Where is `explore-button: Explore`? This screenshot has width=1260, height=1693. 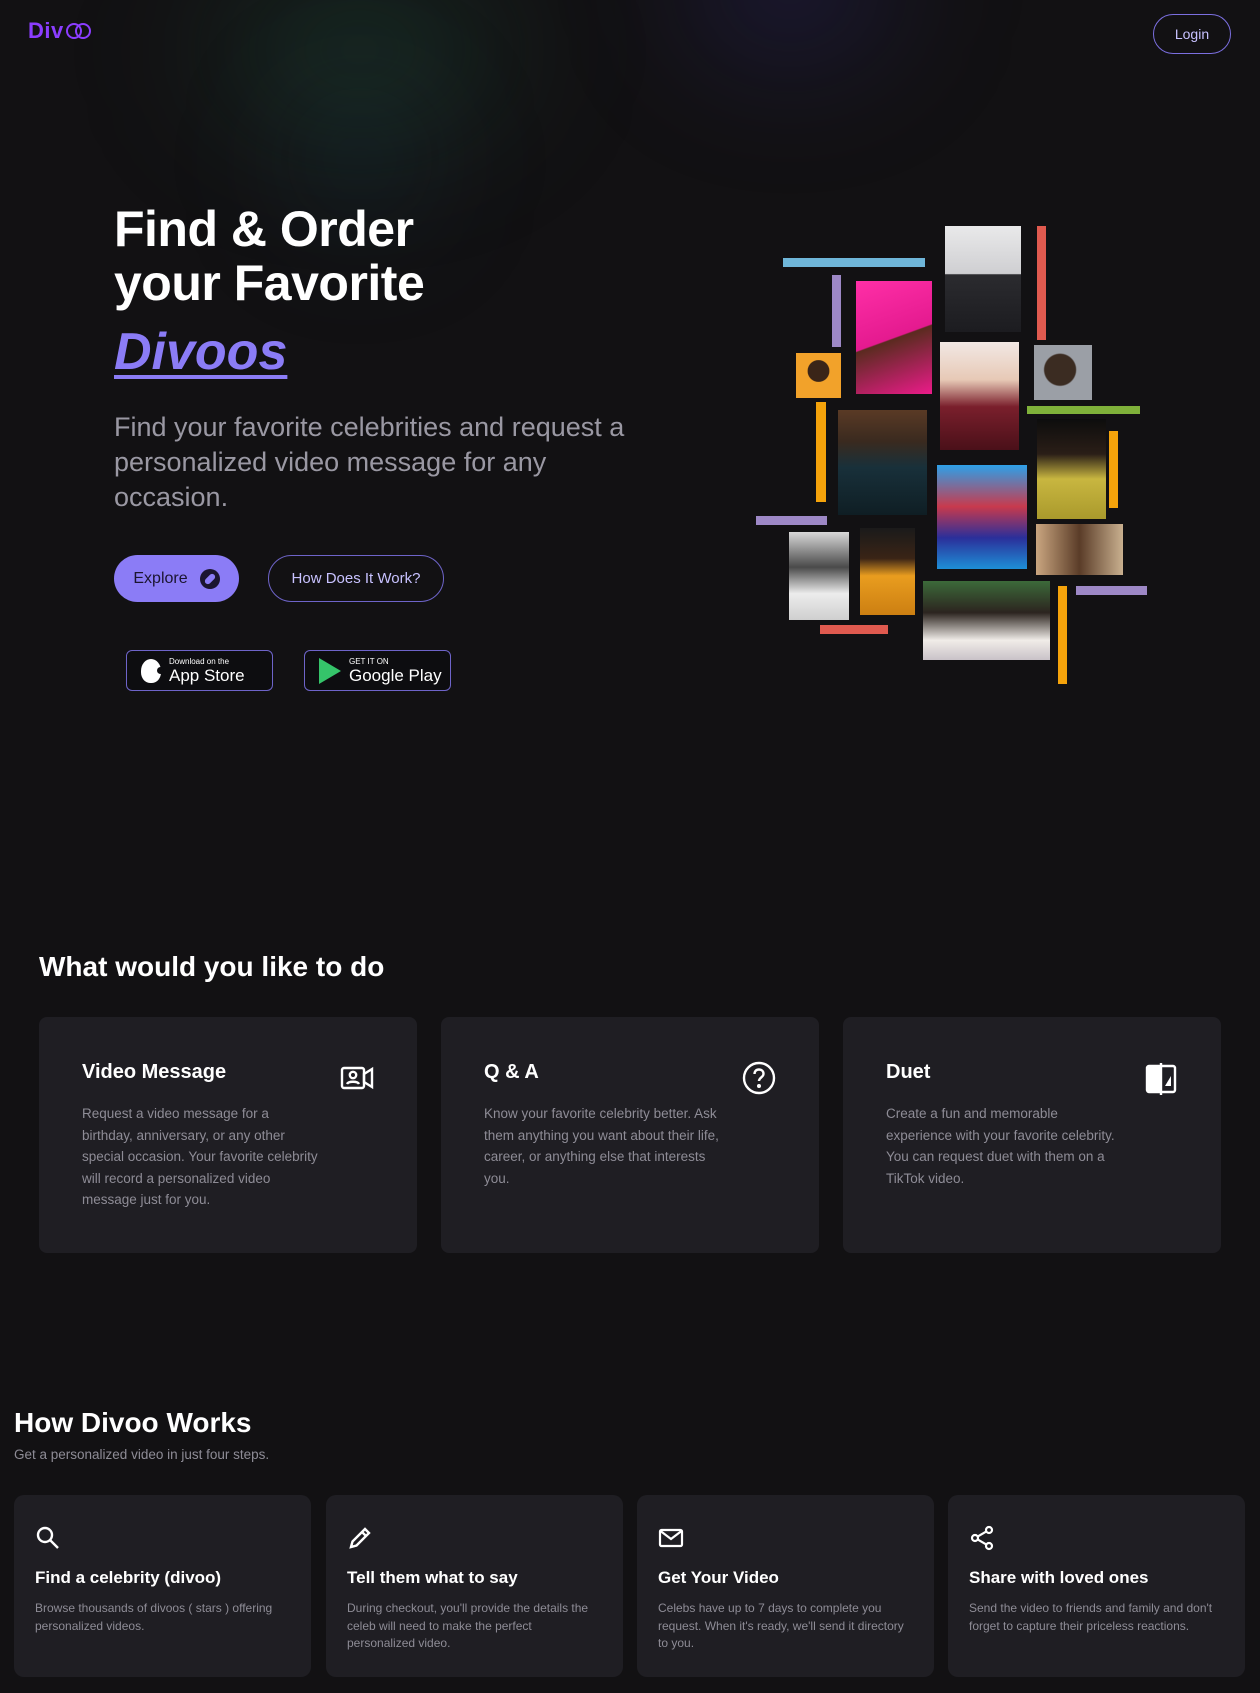 explore-button: Explore is located at coordinates (176, 578).